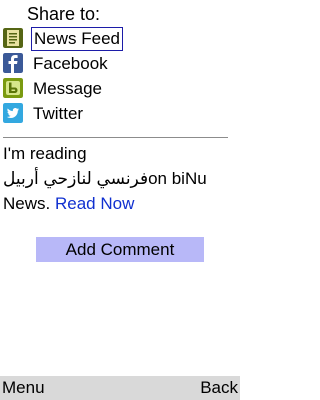 The image size is (320, 400). What do you see at coordinates (120, 388) in the screenshot?
I see `softkey-bar: Menu Back` at bounding box center [120, 388].